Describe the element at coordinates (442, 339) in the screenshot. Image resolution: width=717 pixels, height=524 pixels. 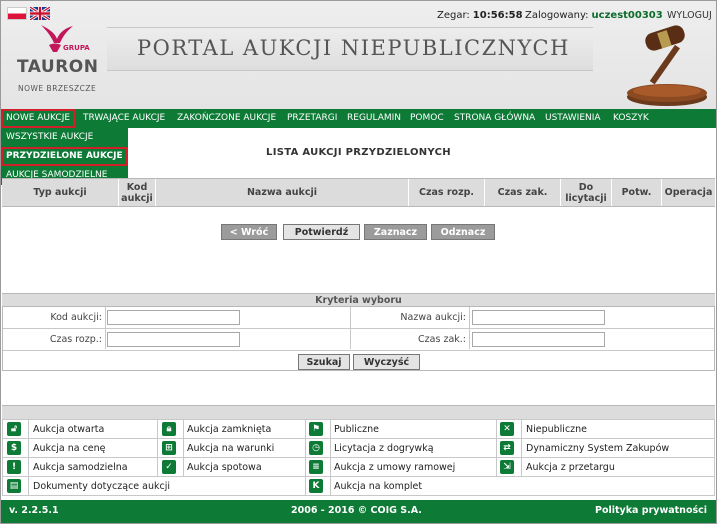
I see `end-label: Czas zak.:` at that location.